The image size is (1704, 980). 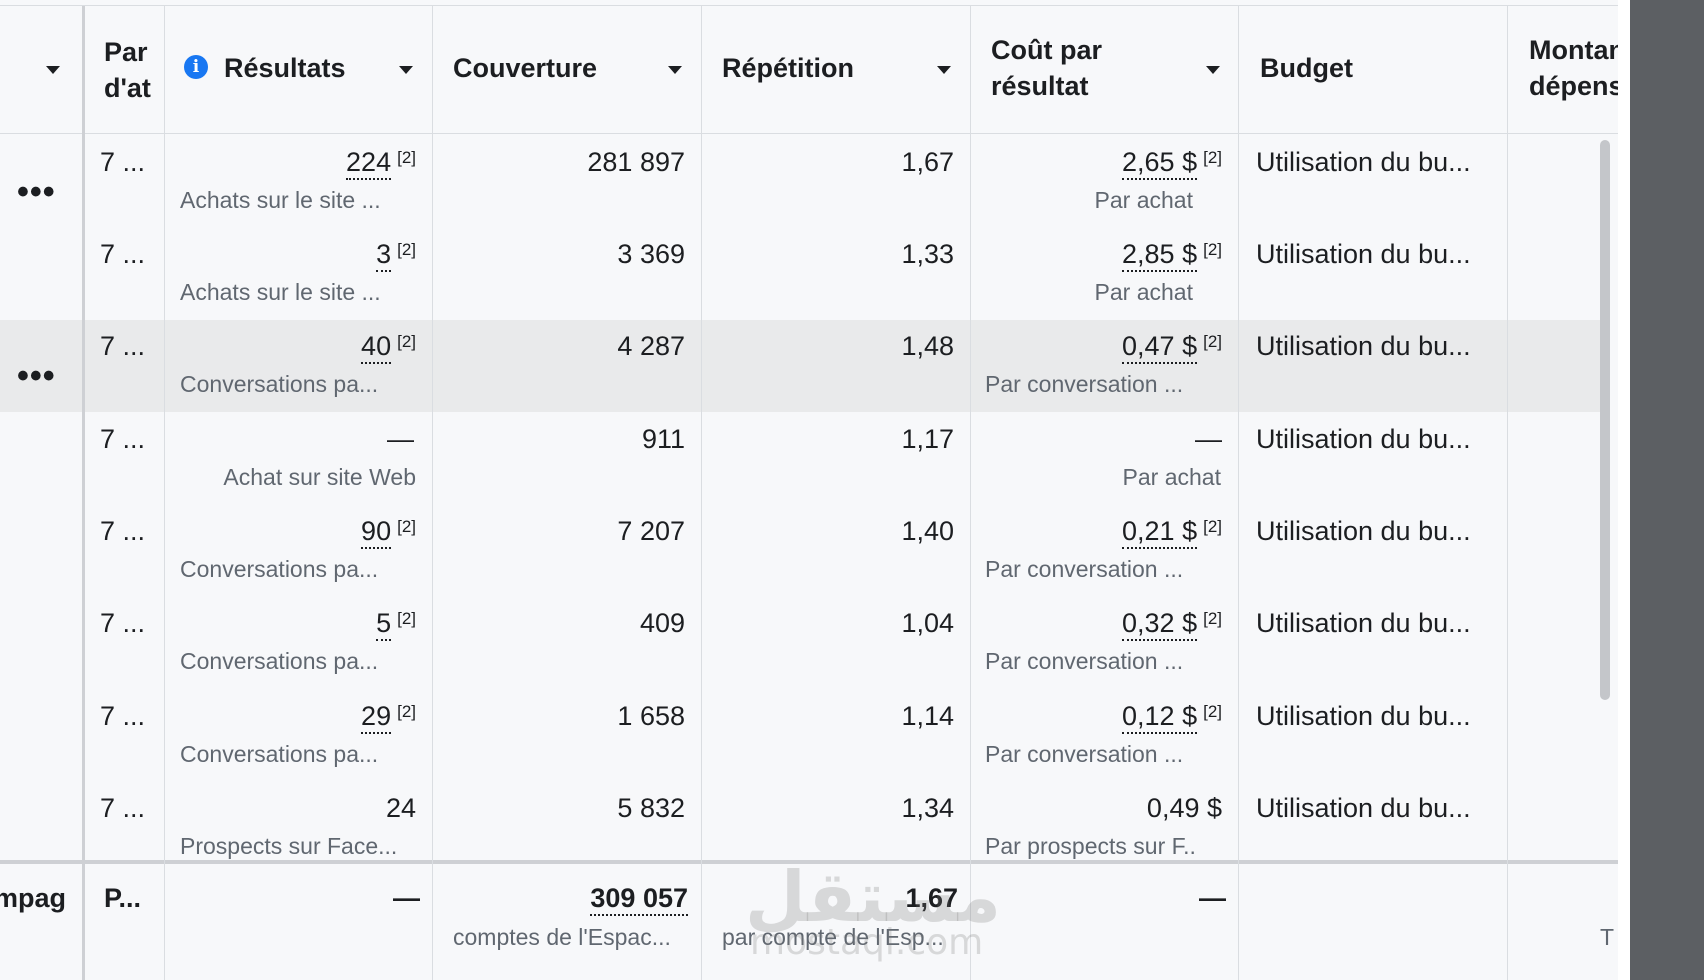 I want to click on result-value: 3 [2], so click(x=298, y=255).